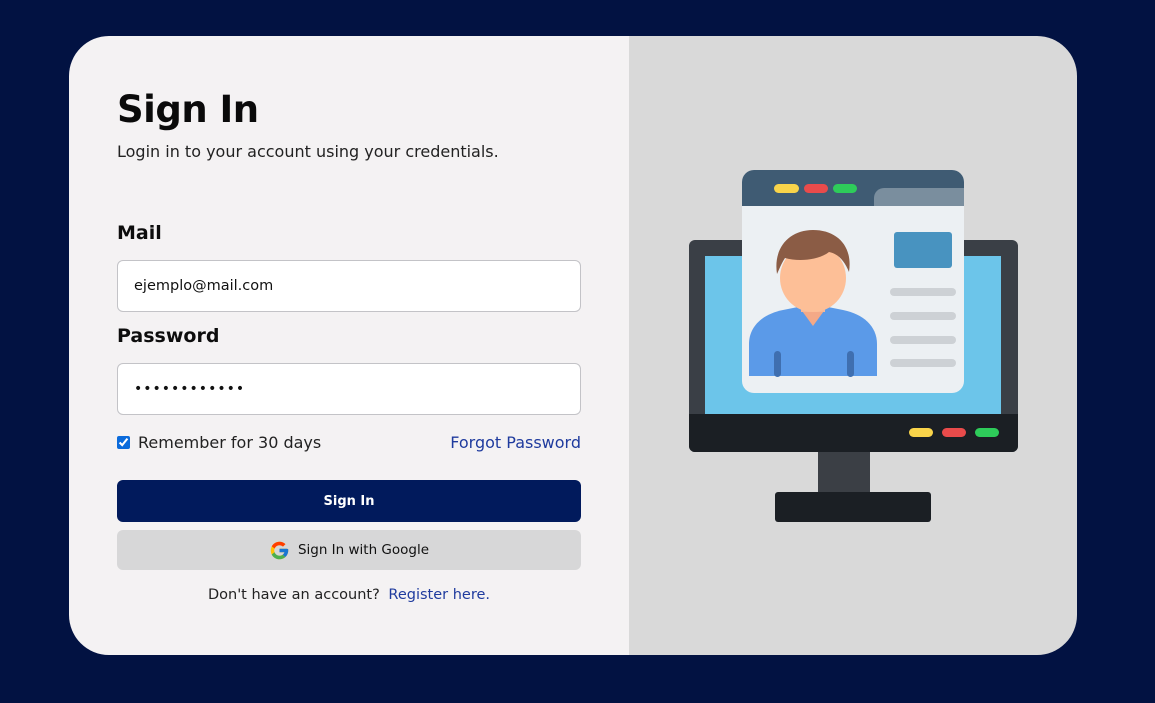 This screenshot has width=1155, height=703. I want to click on yellow-light-icon, so click(921, 432).